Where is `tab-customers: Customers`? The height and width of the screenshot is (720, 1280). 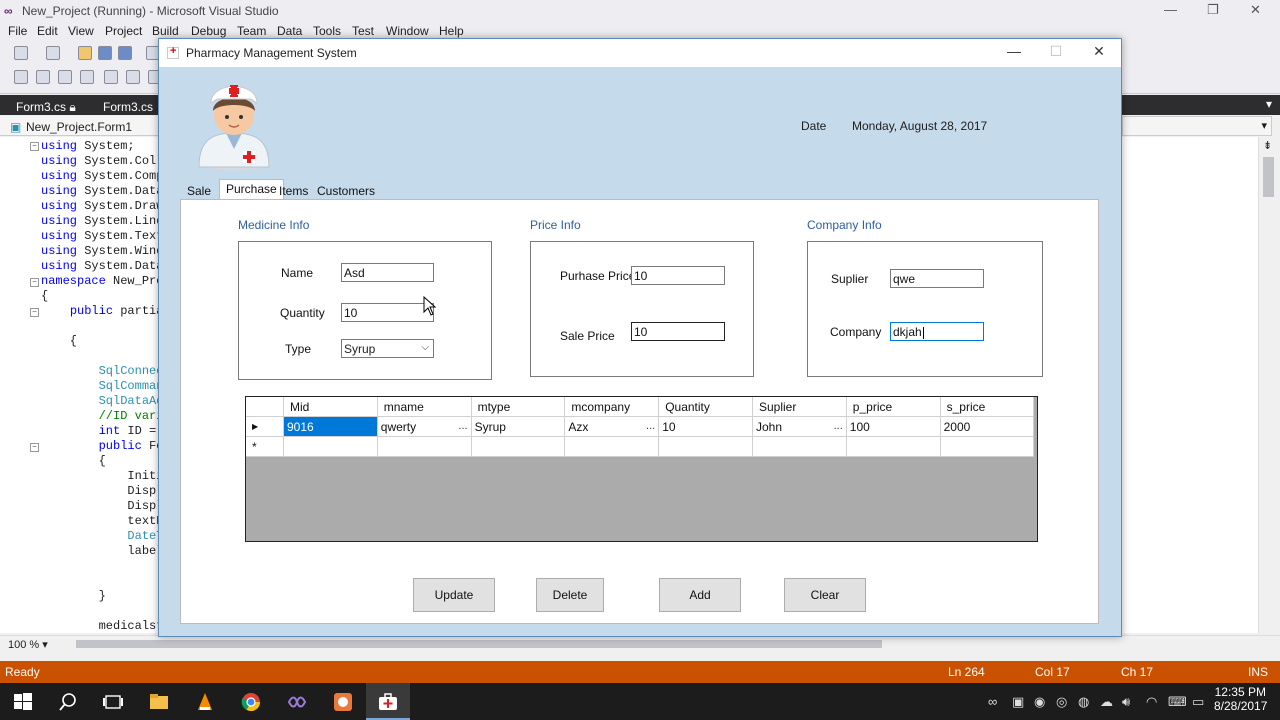 tab-customers: Customers is located at coordinates (346, 191).